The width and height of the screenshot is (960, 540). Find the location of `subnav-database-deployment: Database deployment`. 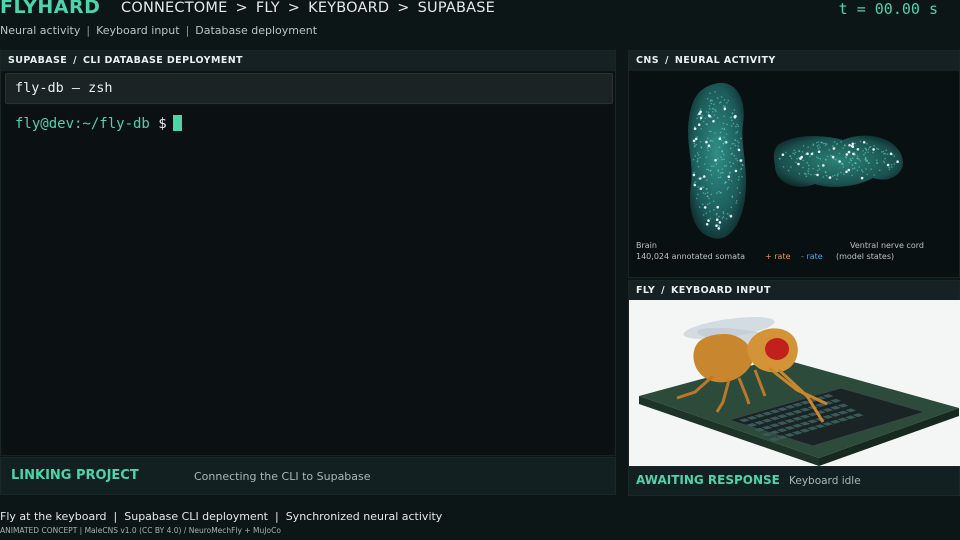

subnav-database-deployment: Database deployment is located at coordinates (256, 30).